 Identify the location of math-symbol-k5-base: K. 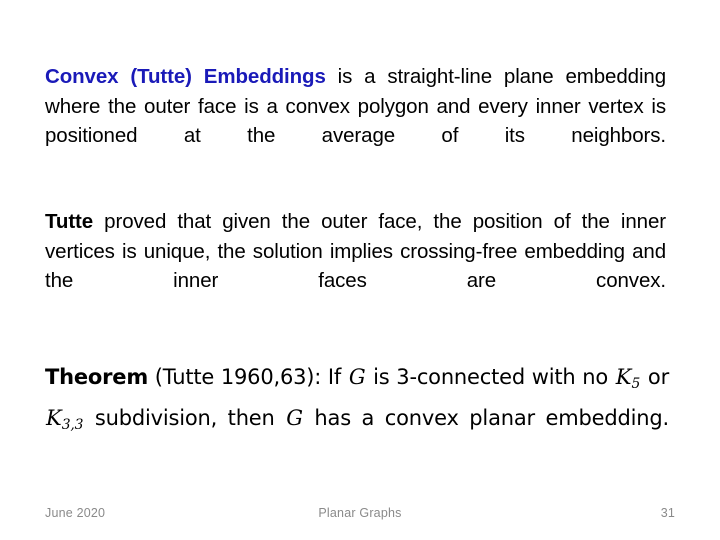
(623, 377).